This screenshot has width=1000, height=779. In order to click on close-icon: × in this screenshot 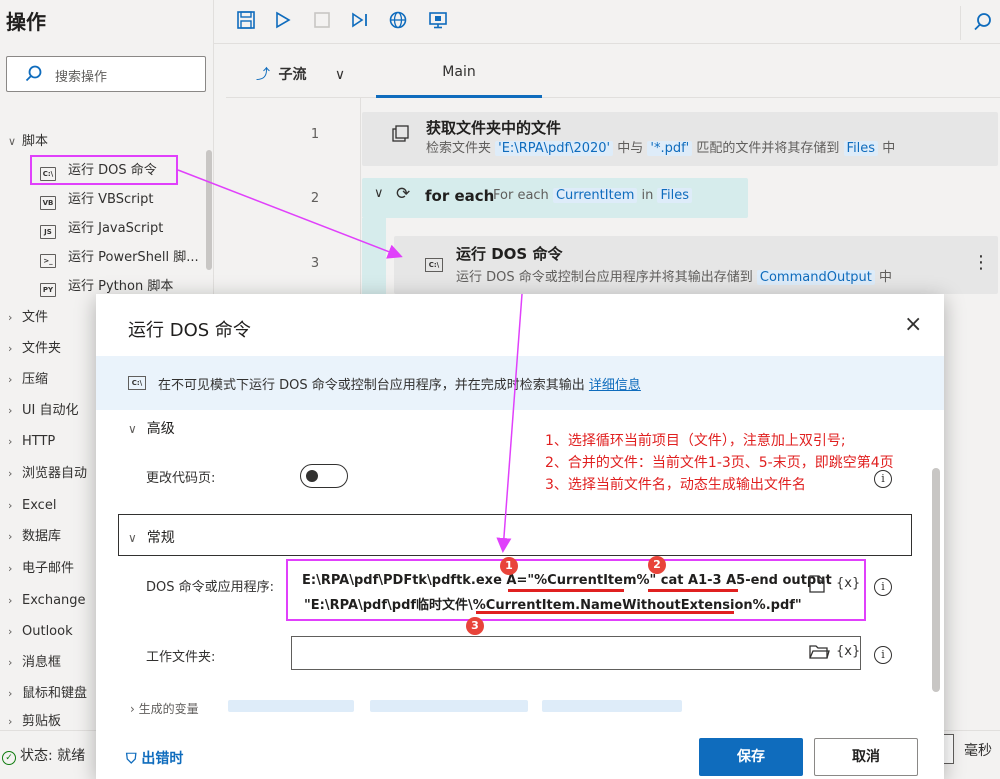, I will do `click(913, 324)`.